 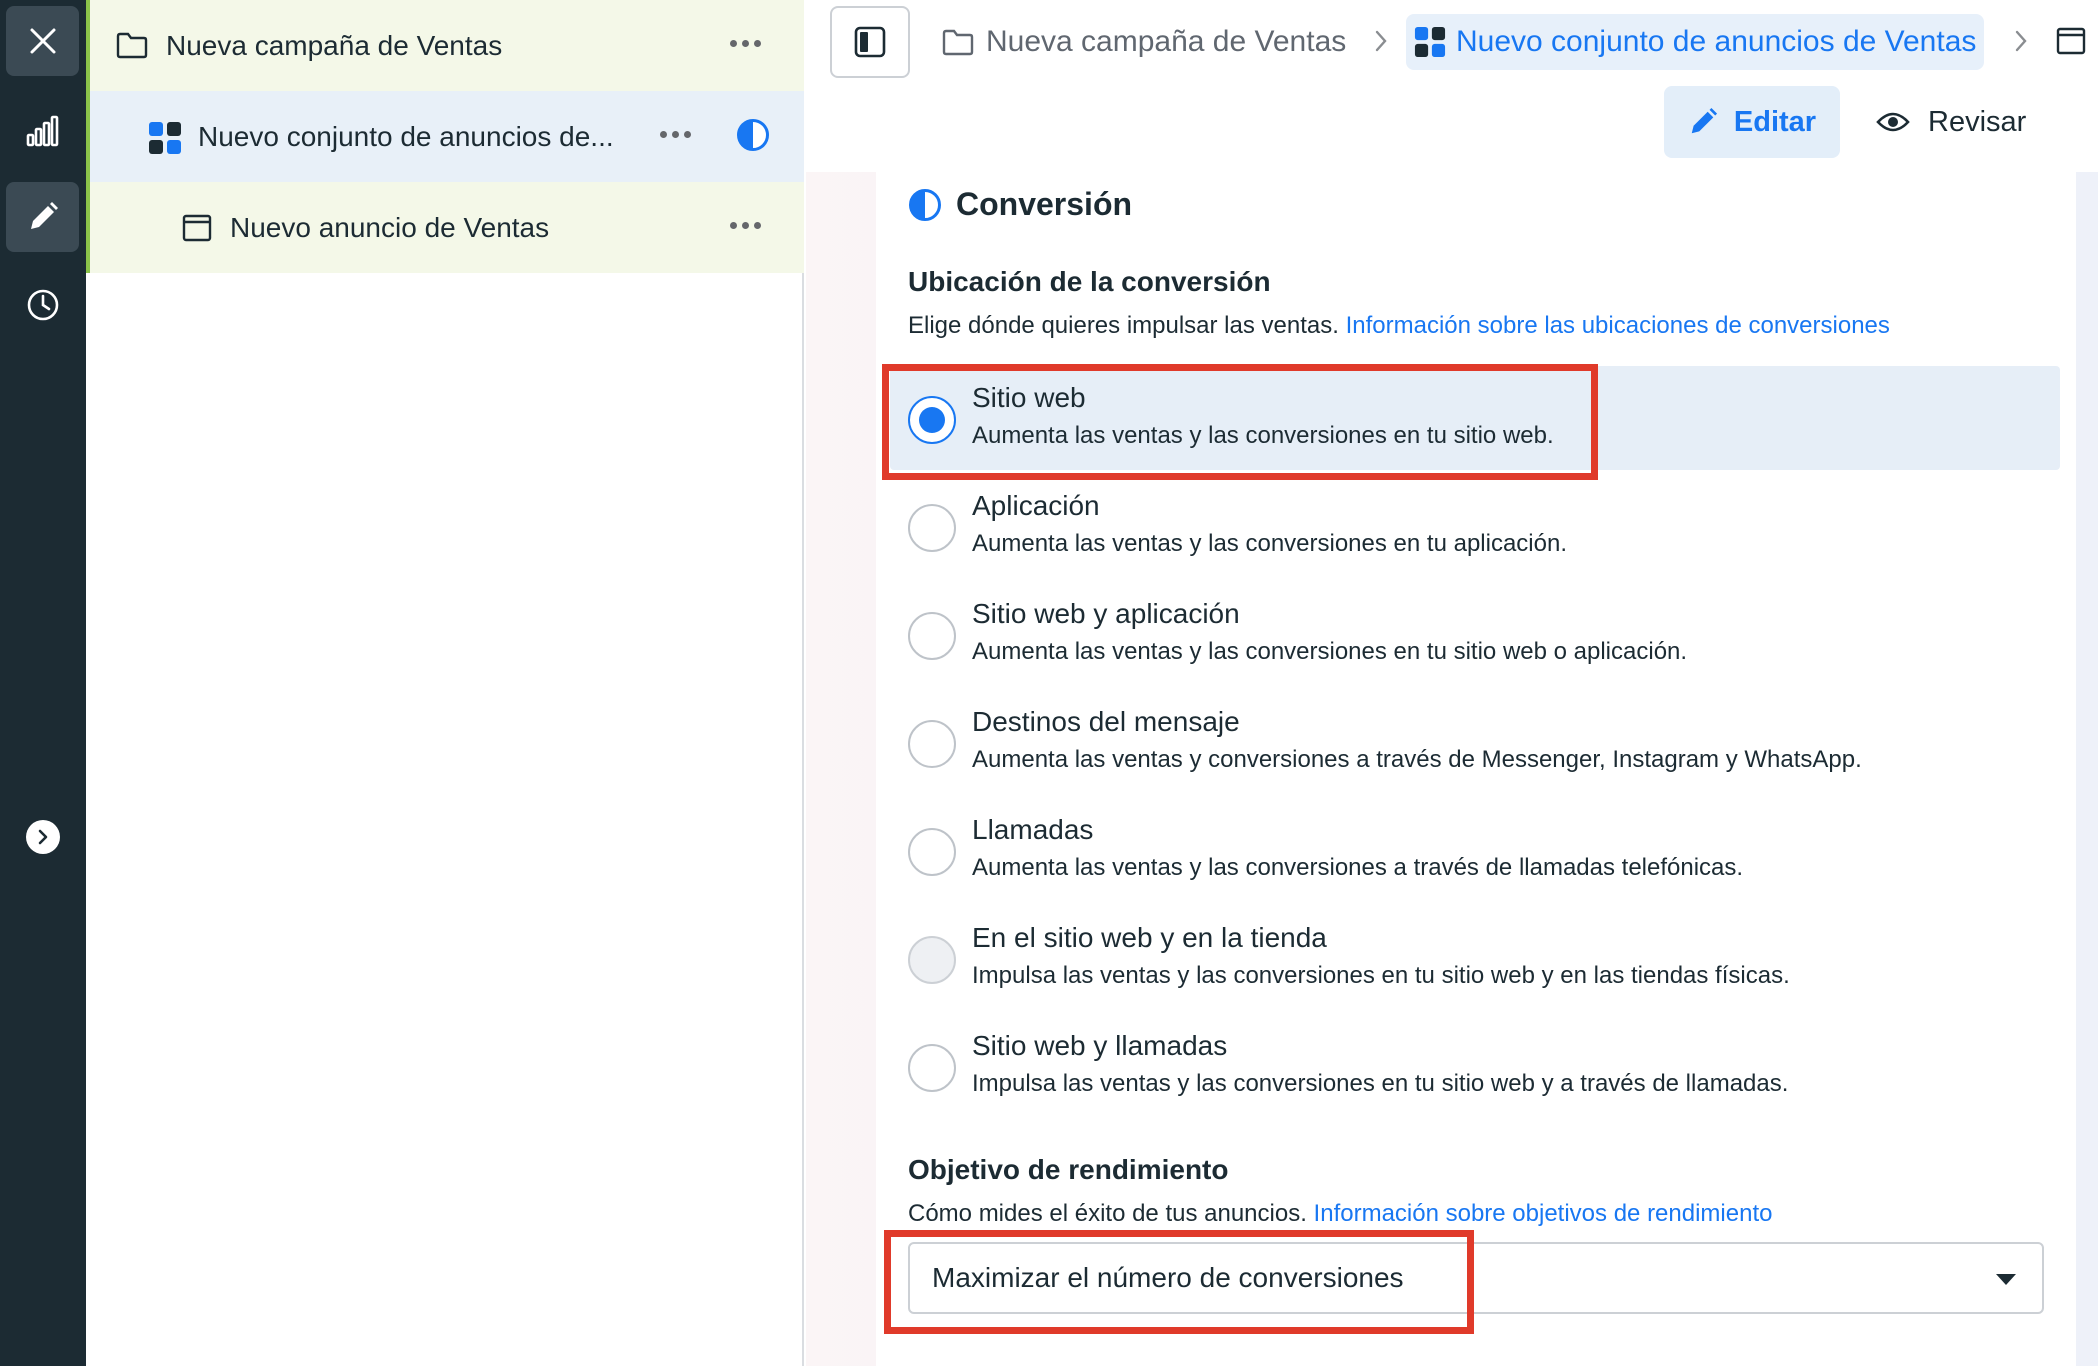 I want to click on edit-button: Editar, so click(x=1752, y=122).